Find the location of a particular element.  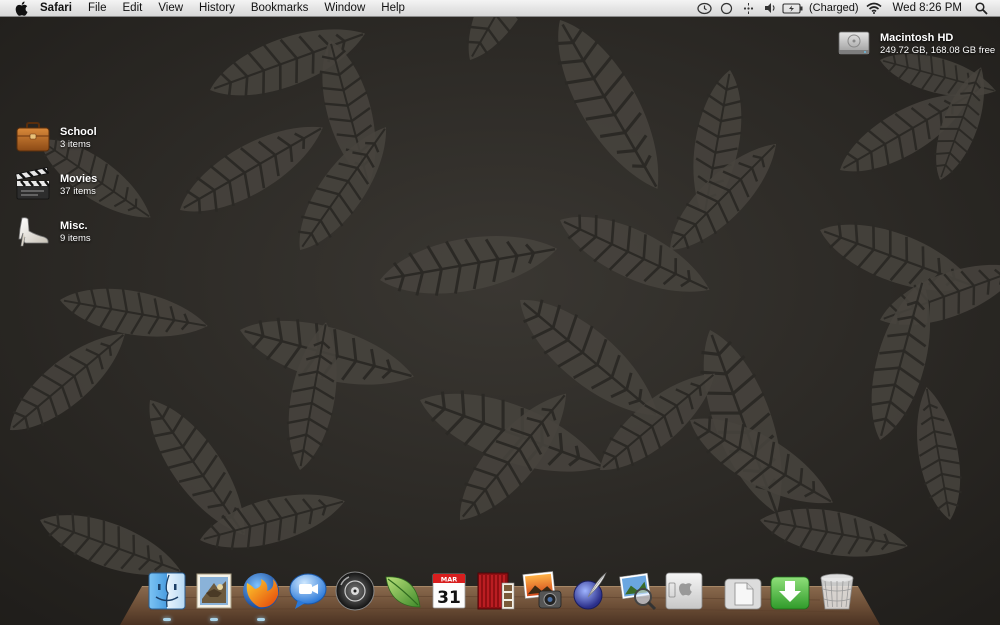

menu-help: Help is located at coordinates (393, 8).